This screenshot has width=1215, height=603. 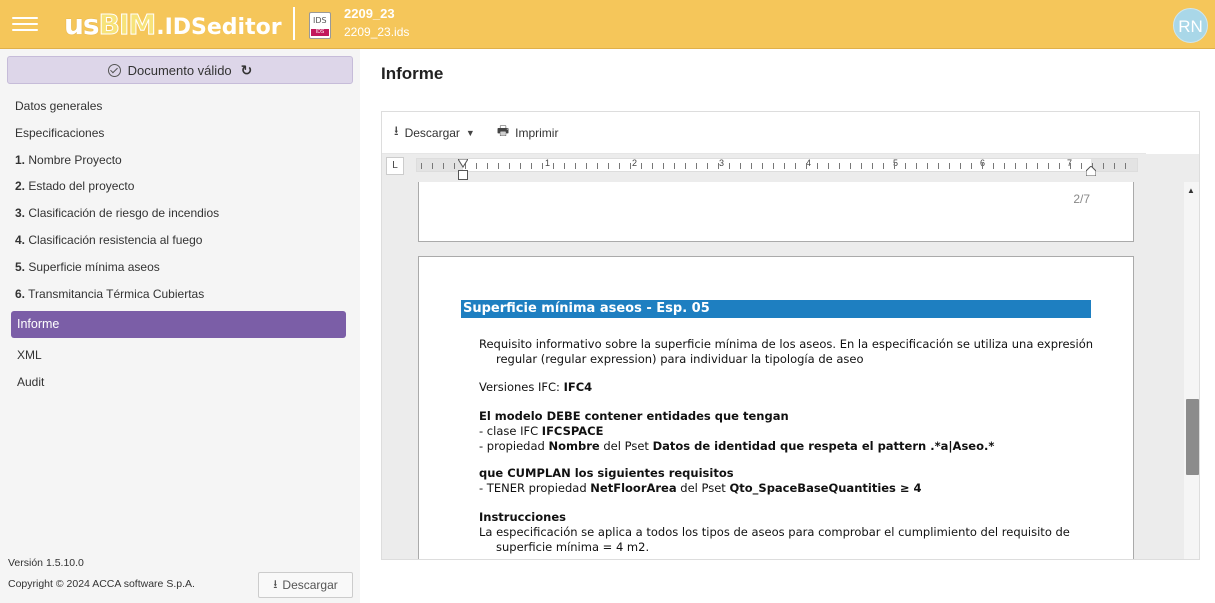 What do you see at coordinates (180, 133) in the screenshot?
I see `sidebar-item-especificaciones: Especificaciones` at bounding box center [180, 133].